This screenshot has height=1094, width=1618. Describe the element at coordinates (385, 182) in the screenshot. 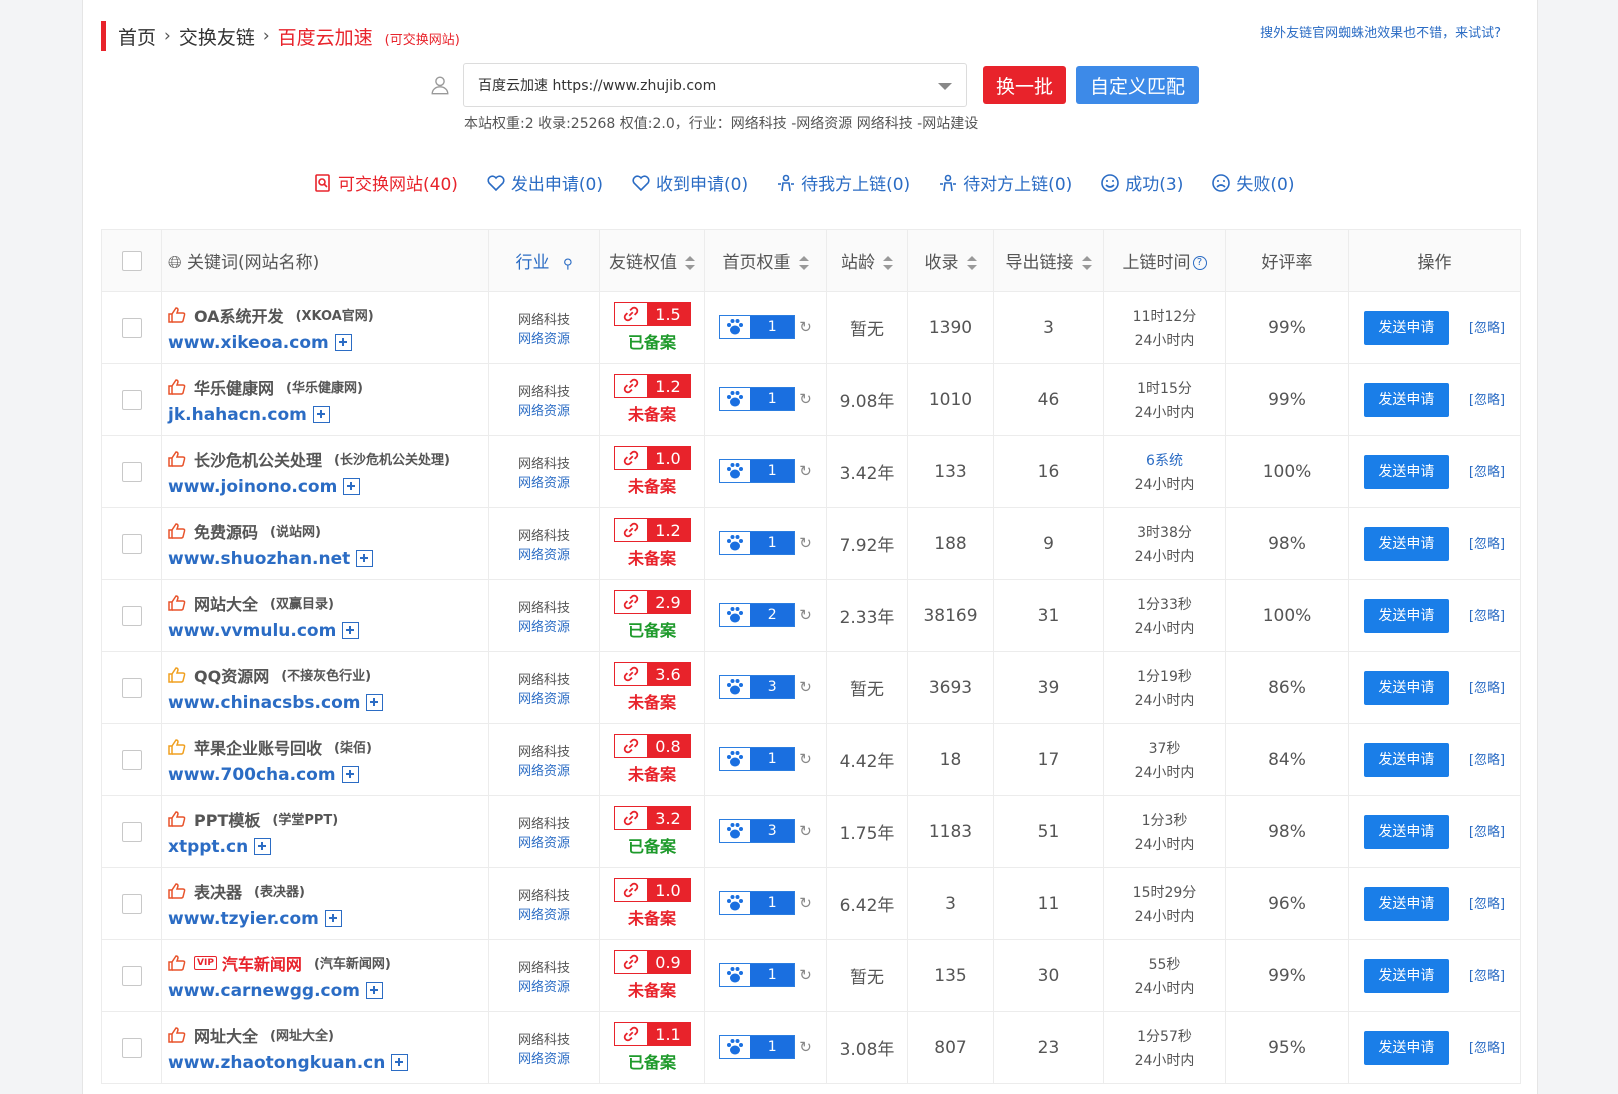

I see `tab-0: 可交换网站(40)` at that location.